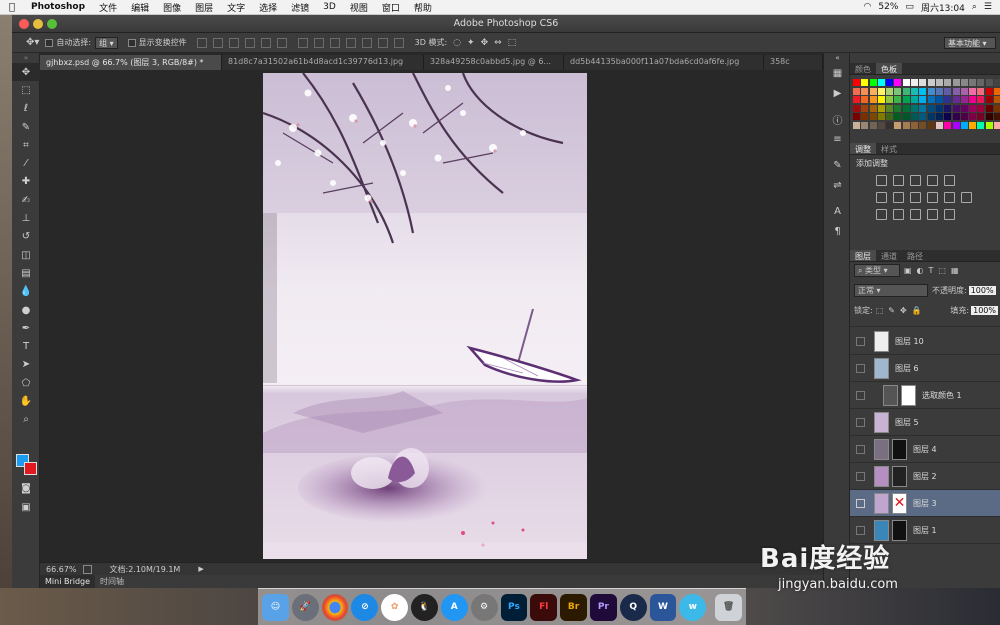 Image resolution: width=1000 pixels, height=625 pixels. What do you see at coordinates (514, 607) in the screenshot?
I see `photoshop-icon: Ps` at bounding box center [514, 607].